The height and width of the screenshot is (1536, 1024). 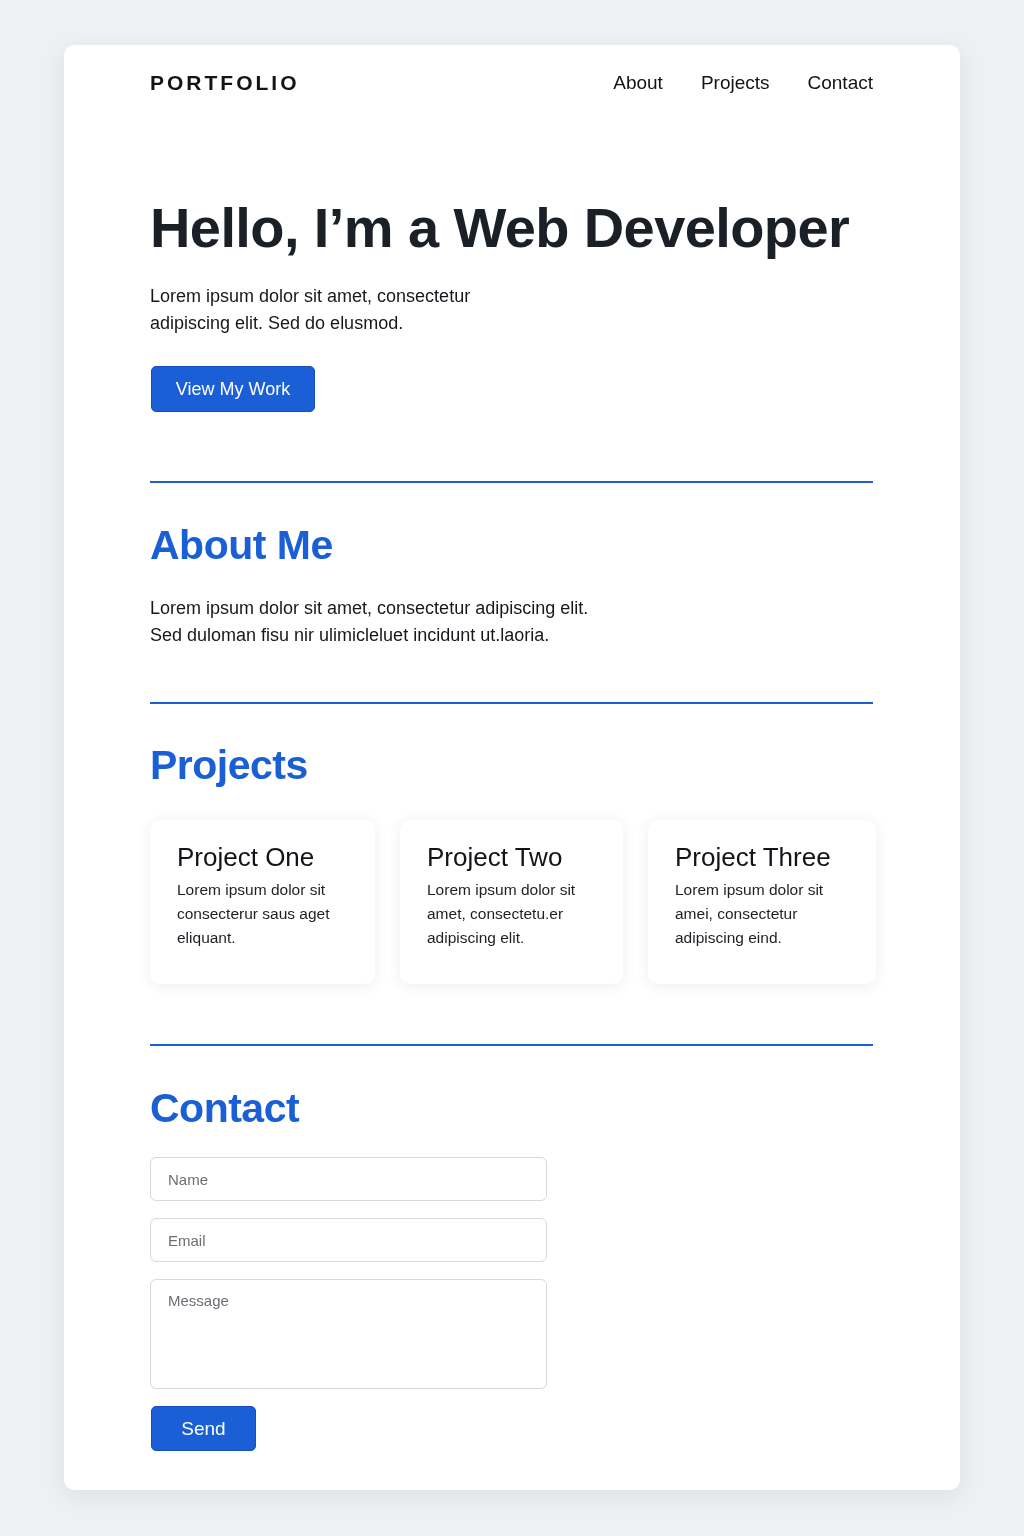 I want to click on project-title: Project Three, so click(x=753, y=857).